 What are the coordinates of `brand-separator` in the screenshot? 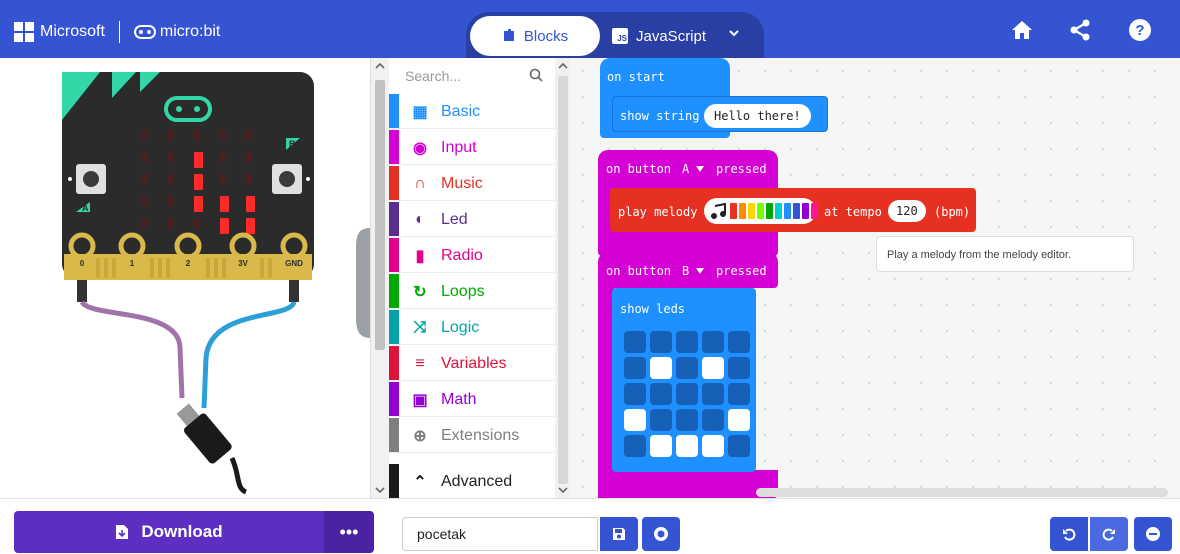 It's located at (119, 32).